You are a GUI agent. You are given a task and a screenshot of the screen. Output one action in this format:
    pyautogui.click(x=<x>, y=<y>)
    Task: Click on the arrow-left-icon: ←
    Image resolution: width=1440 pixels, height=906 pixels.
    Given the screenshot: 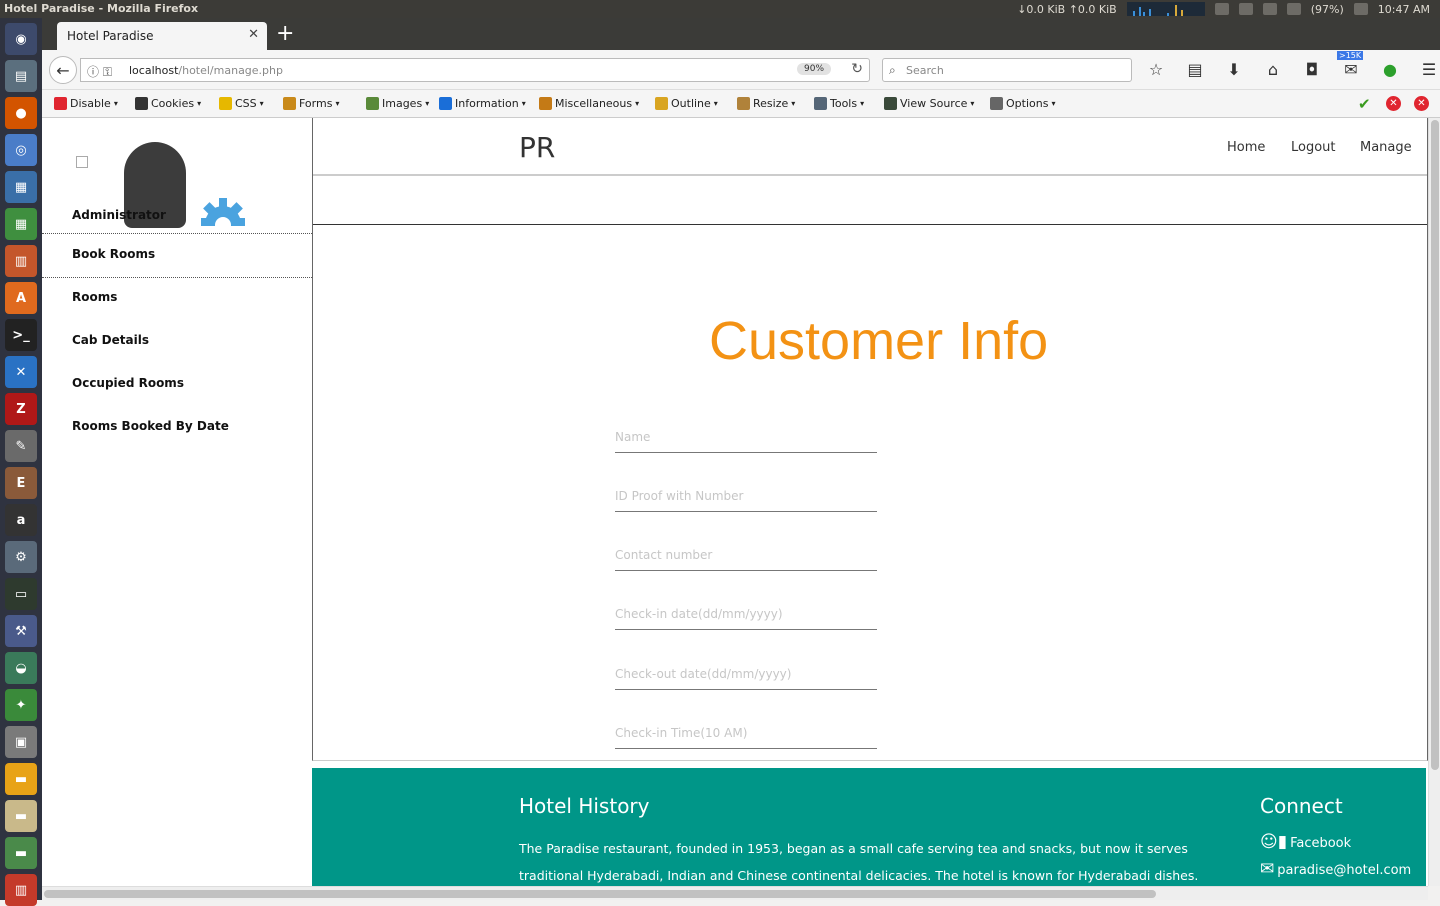 What is the action you would take?
    pyautogui.click(x=63, y=70)
    